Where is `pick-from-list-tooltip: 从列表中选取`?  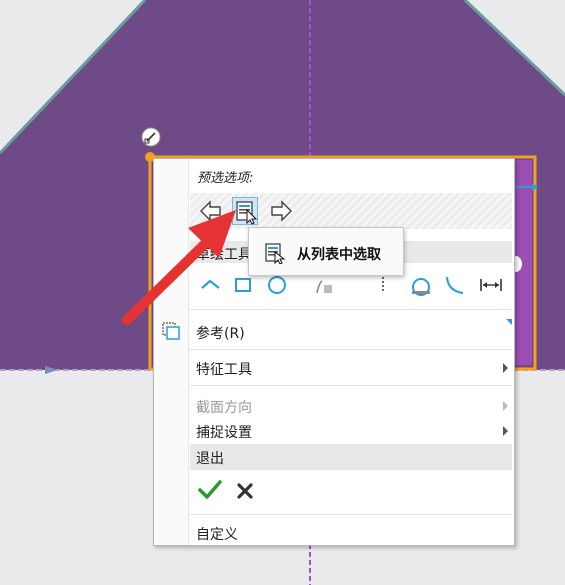
pick-from-list-tooltip: 从列表中选取 is located at coordinates (326, 251).